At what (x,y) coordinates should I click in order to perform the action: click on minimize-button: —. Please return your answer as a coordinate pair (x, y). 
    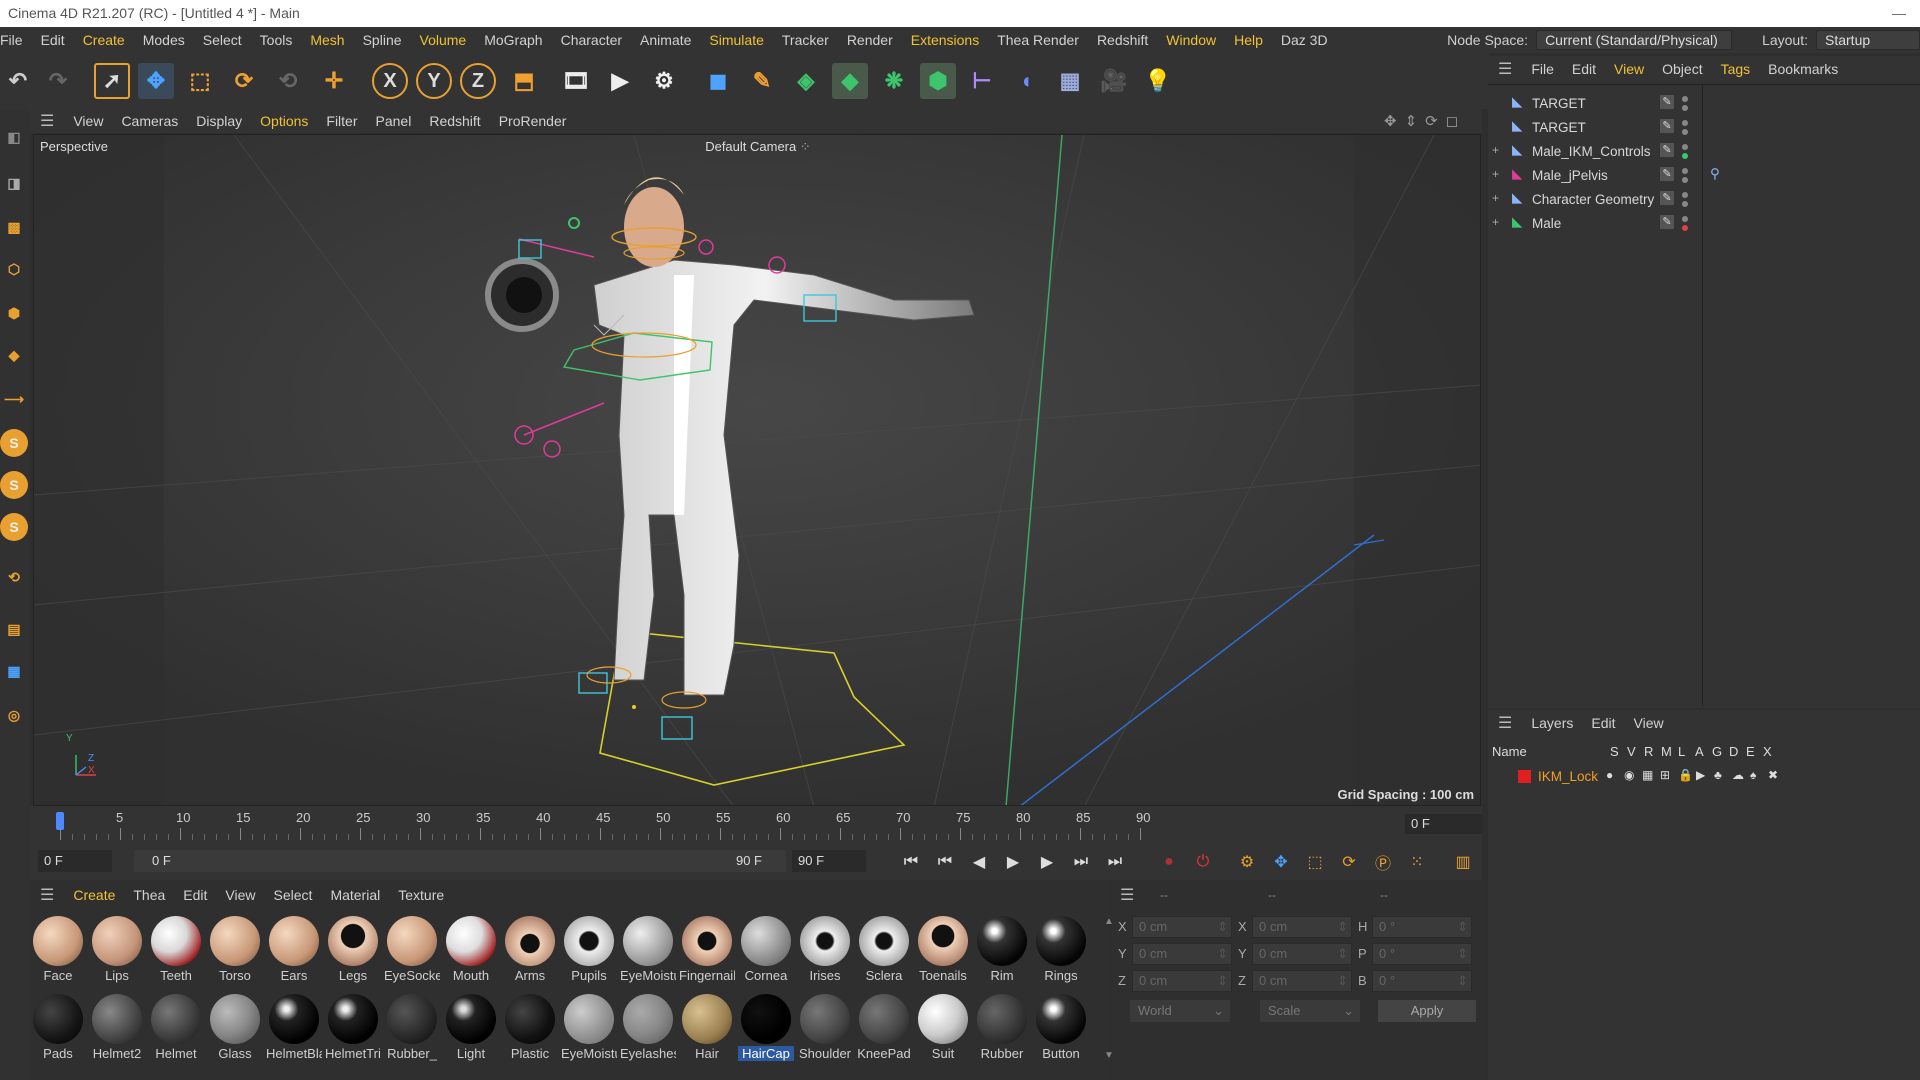
    Looking at the image, I should click on (1899, 13).